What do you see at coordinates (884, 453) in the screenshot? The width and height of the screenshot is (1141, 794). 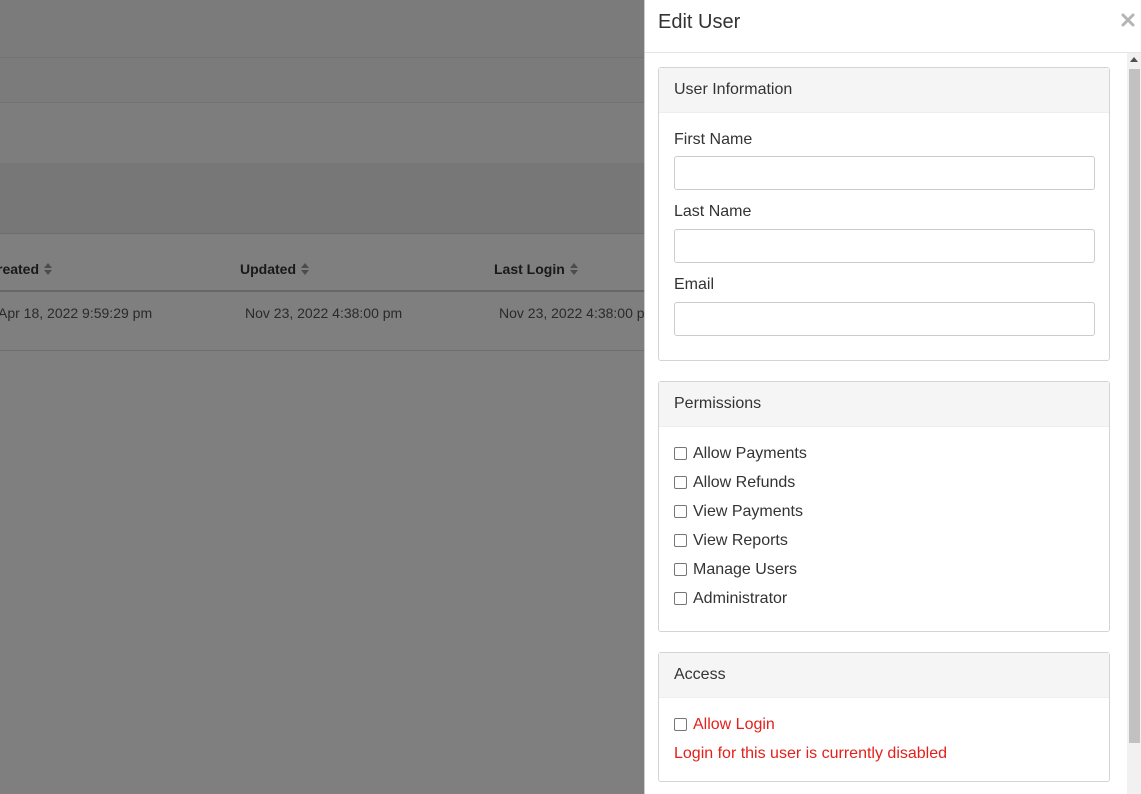 I see `permission-allow-payments: Allow Payments` at bounding box center [884, 453].